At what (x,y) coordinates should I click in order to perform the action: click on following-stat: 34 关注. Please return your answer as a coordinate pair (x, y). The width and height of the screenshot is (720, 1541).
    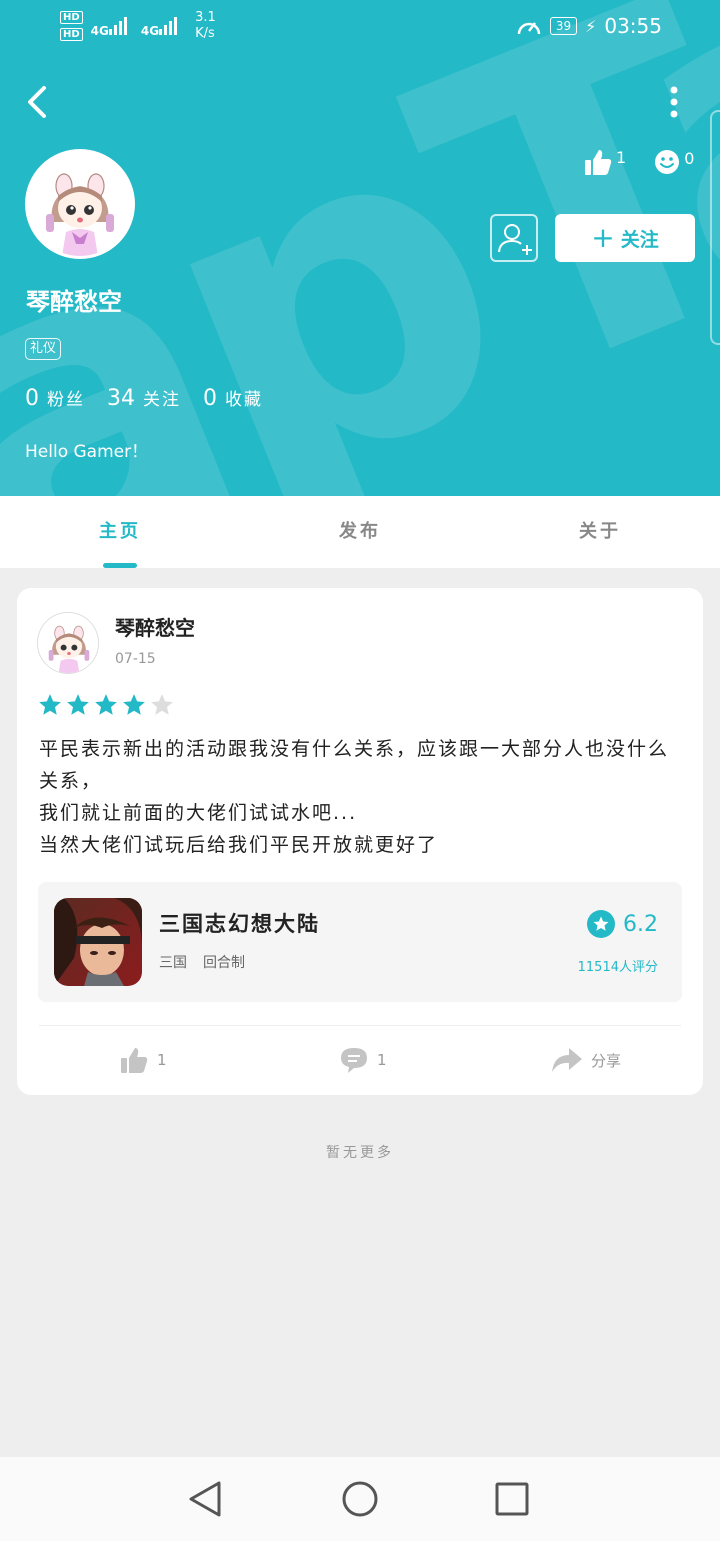
    Looking at the image, I should click on (144, 398).